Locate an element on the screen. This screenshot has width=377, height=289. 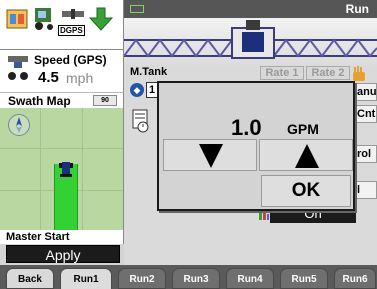
decrease-button is located at coordinates (210, 155).